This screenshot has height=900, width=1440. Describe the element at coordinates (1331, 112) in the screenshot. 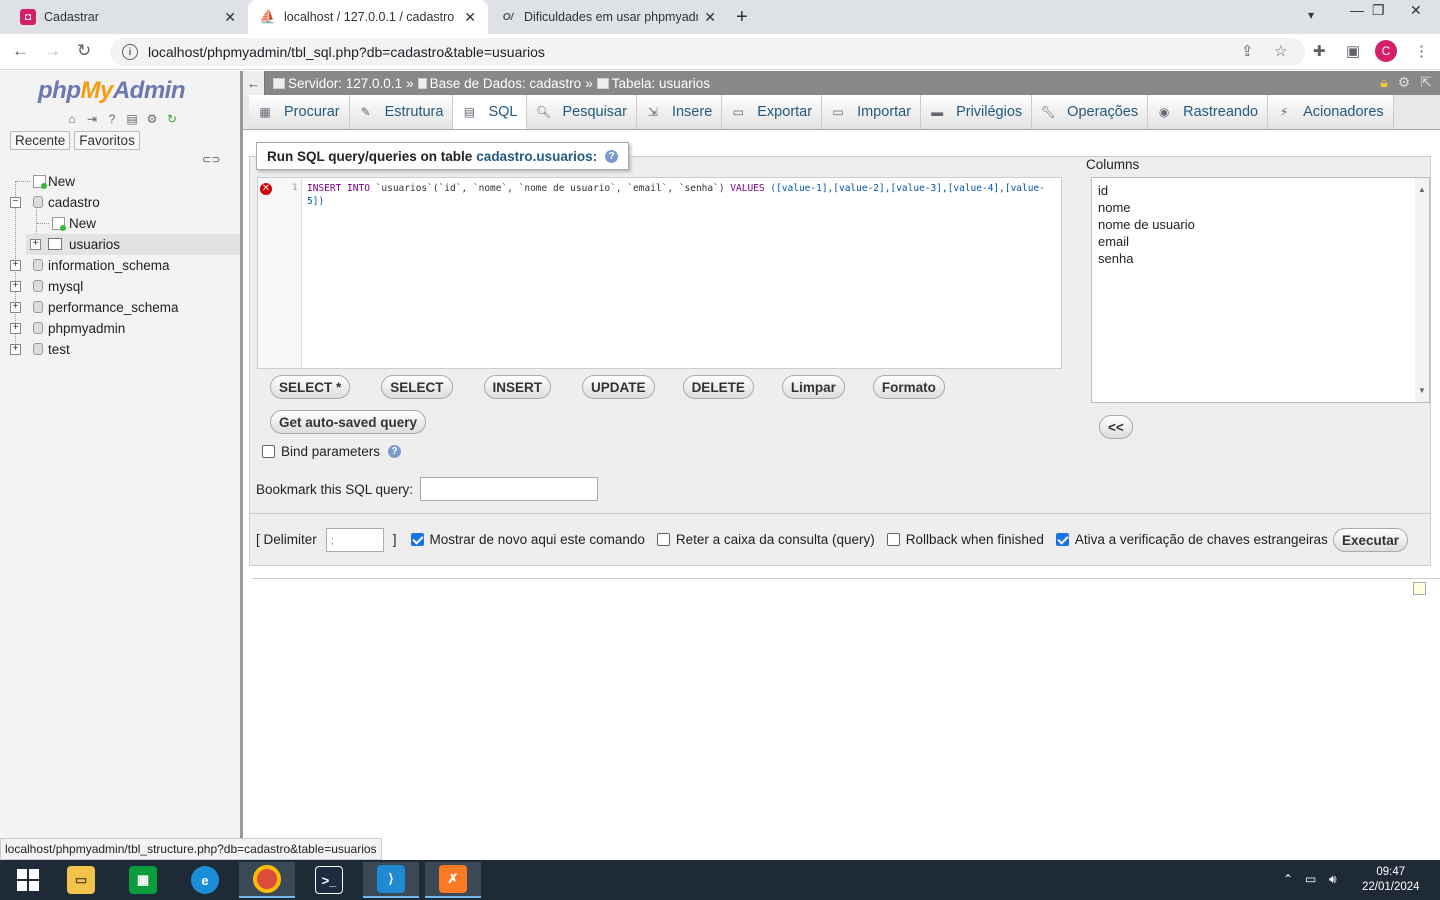

I see `tab-acionadores: ⚡︎ Acionadores` at that location.